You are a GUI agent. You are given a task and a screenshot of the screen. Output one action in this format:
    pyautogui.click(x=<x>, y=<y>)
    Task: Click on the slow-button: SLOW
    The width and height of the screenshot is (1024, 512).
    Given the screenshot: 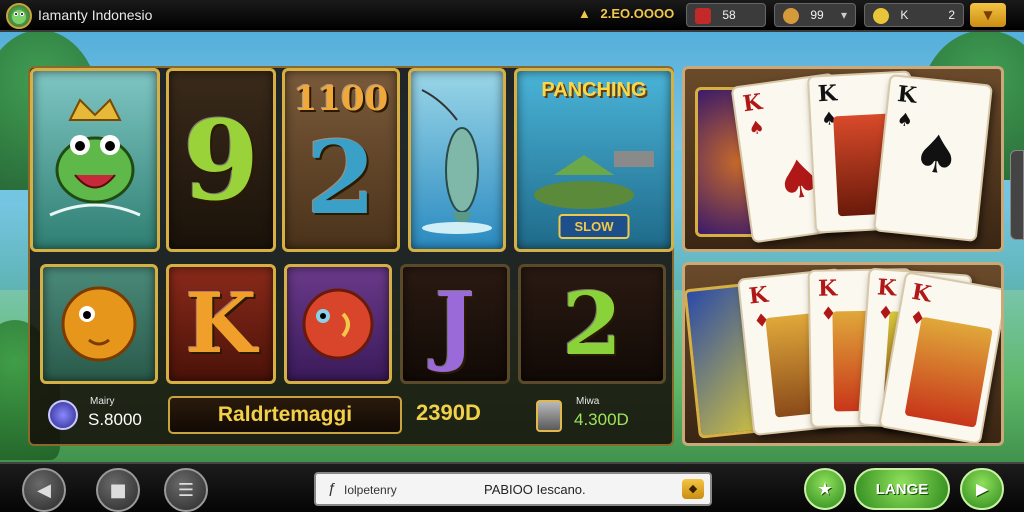 What is the action you would take?
    pyautogui.click(x=594, y=226)
    